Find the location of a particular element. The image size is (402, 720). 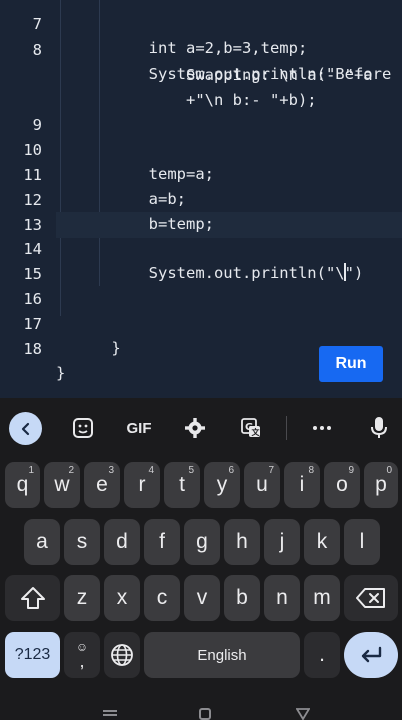

key-hint: 6 is located at coordinates (231, 470).